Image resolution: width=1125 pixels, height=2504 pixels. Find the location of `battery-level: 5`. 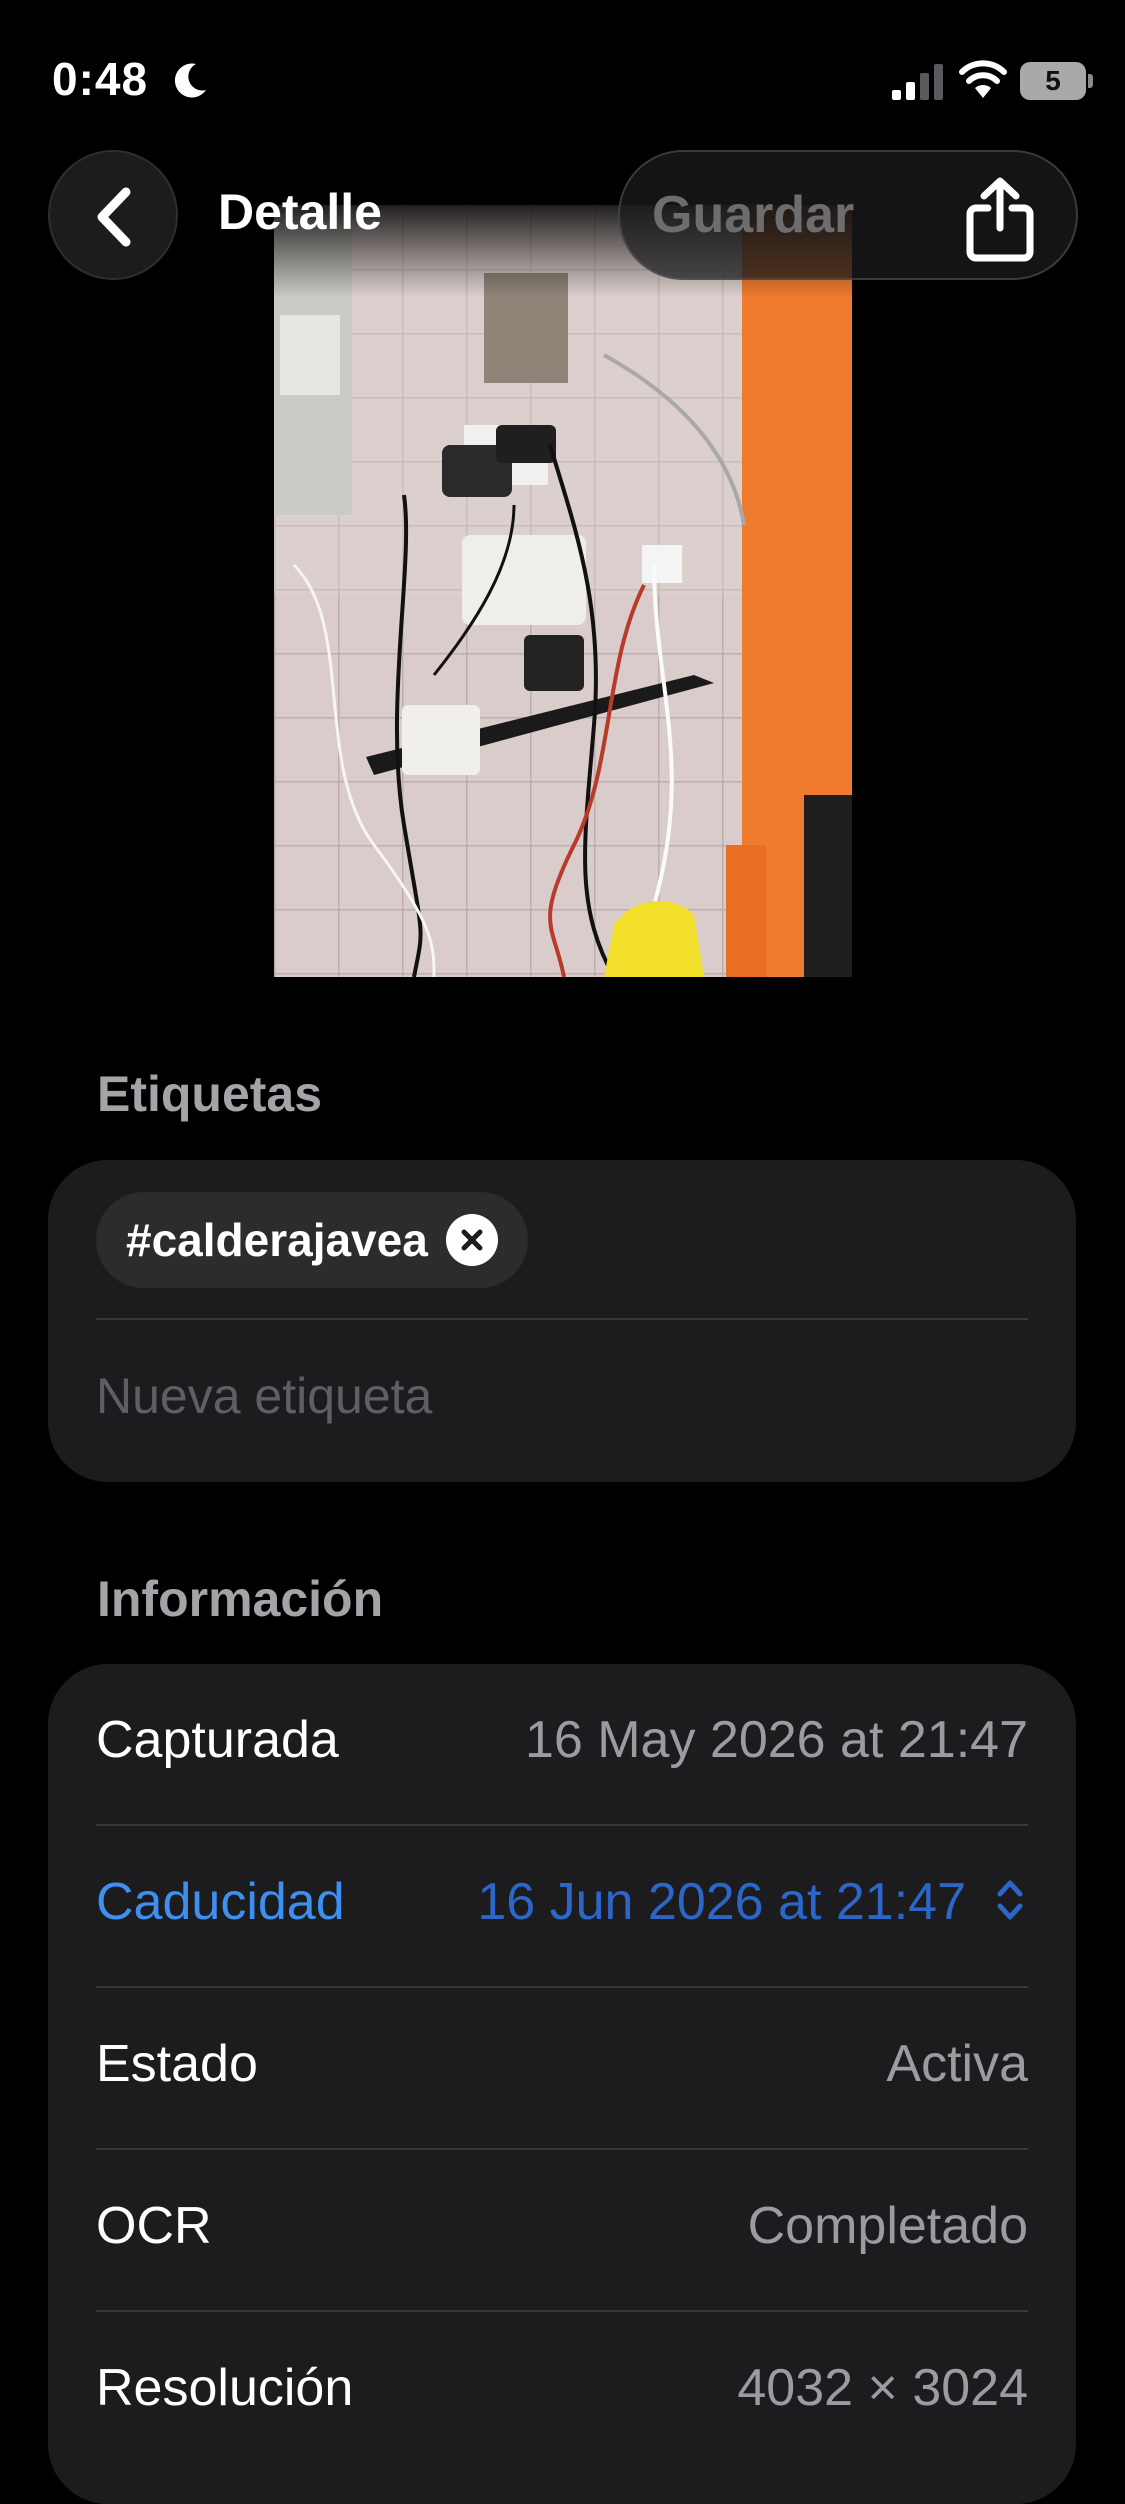

battery-level: 5 is located at coordinates (1053, 80).